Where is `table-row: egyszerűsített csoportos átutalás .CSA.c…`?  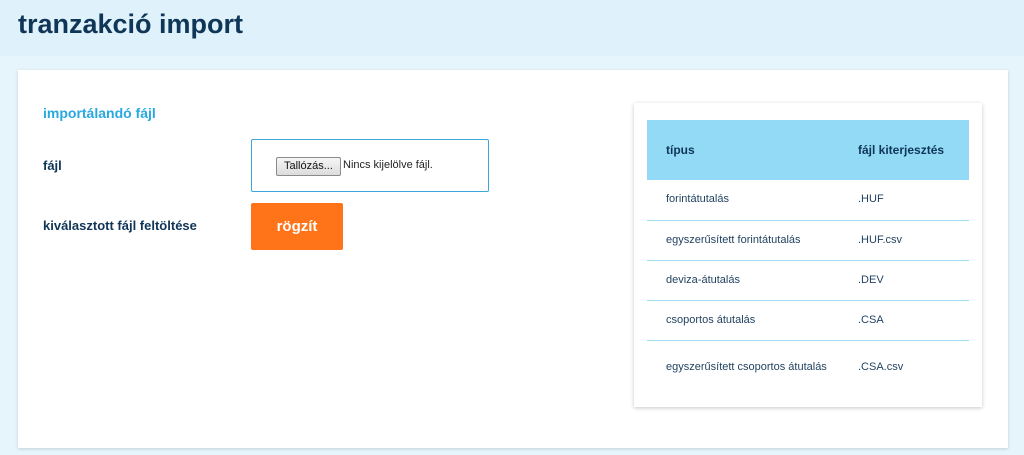 table-row: egyszerűsített csoportos átutalás .CSA.c… is located at coordinates (808, 367).